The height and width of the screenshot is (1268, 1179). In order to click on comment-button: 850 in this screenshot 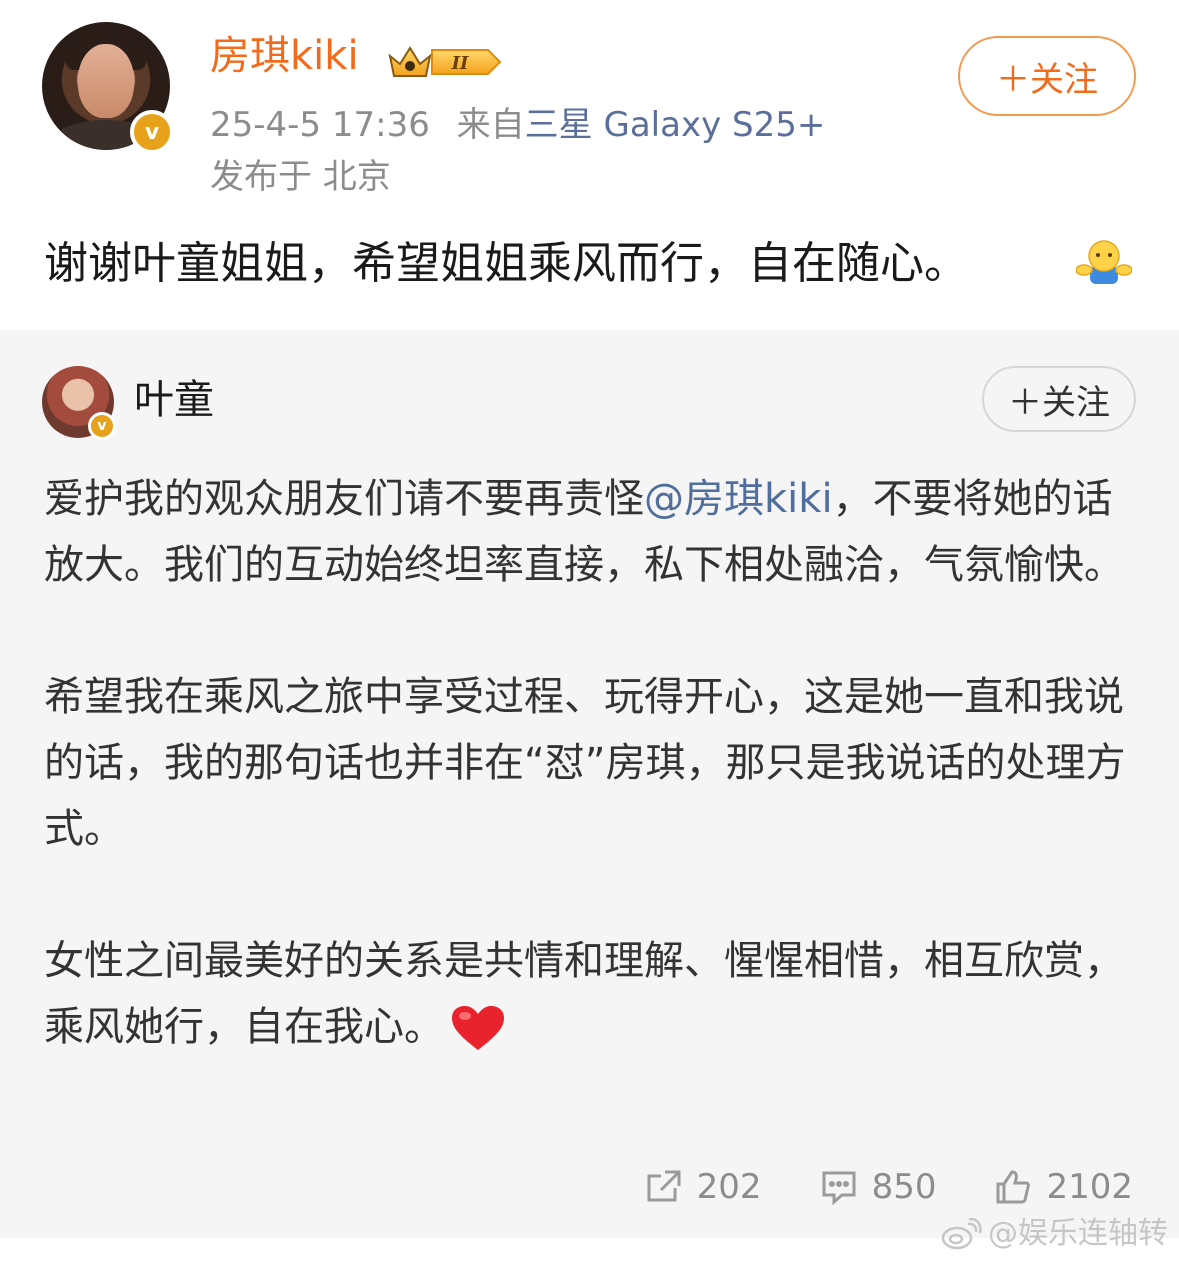, I will do `click(878, 1187)`.